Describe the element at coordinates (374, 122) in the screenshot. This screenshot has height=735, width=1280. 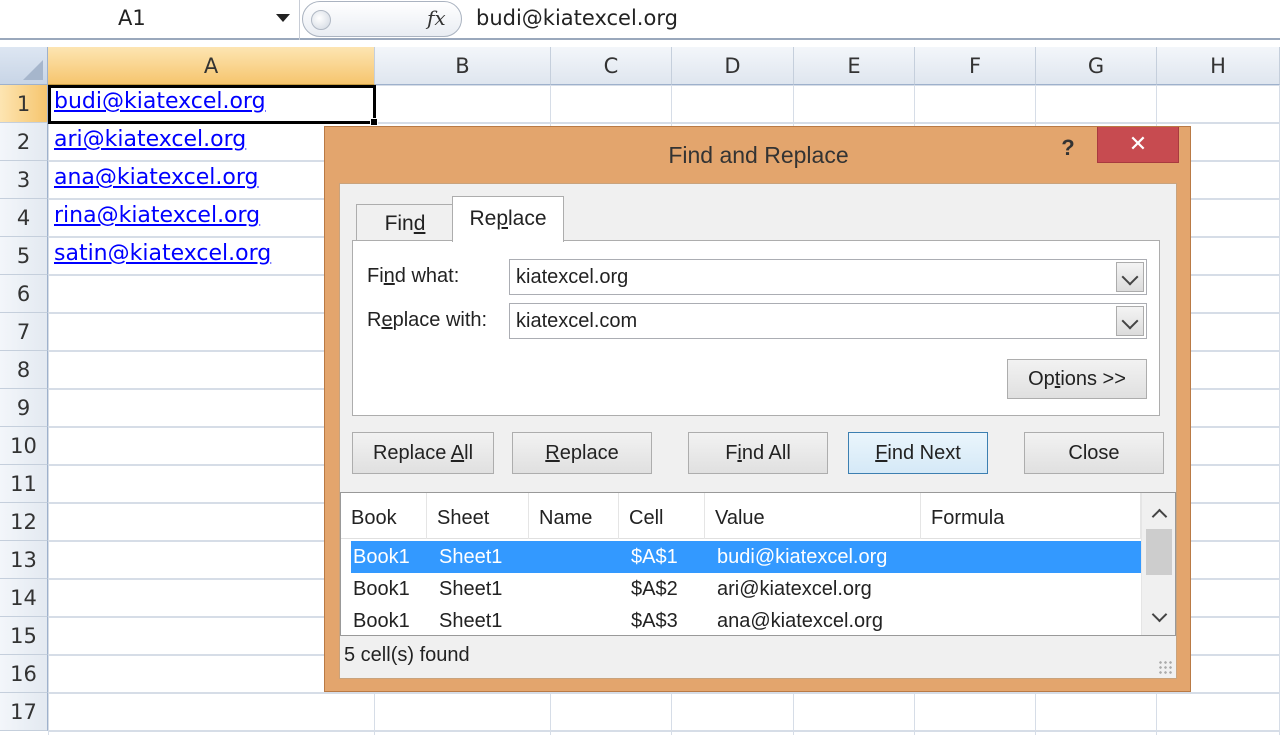
I see `fill-handle` at that location.